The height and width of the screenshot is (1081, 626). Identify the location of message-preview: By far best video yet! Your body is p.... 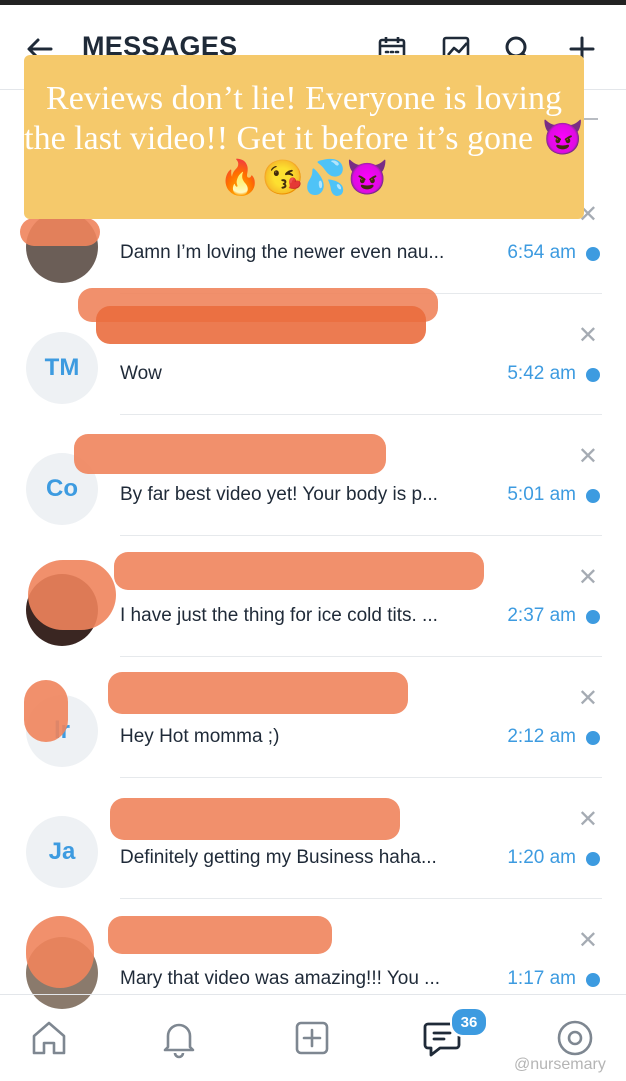
(279, 494).